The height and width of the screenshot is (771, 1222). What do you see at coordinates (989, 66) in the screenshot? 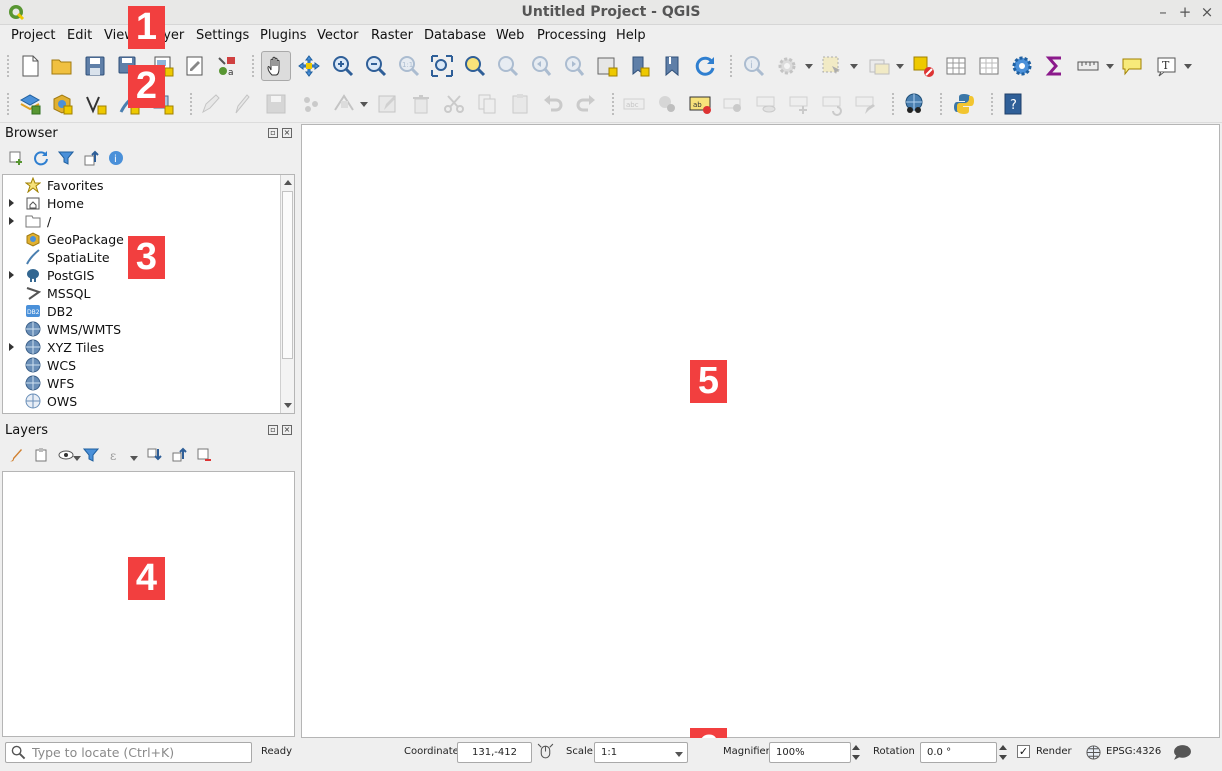
I see `statistical-summary-button` at bounding box center [989, 66].